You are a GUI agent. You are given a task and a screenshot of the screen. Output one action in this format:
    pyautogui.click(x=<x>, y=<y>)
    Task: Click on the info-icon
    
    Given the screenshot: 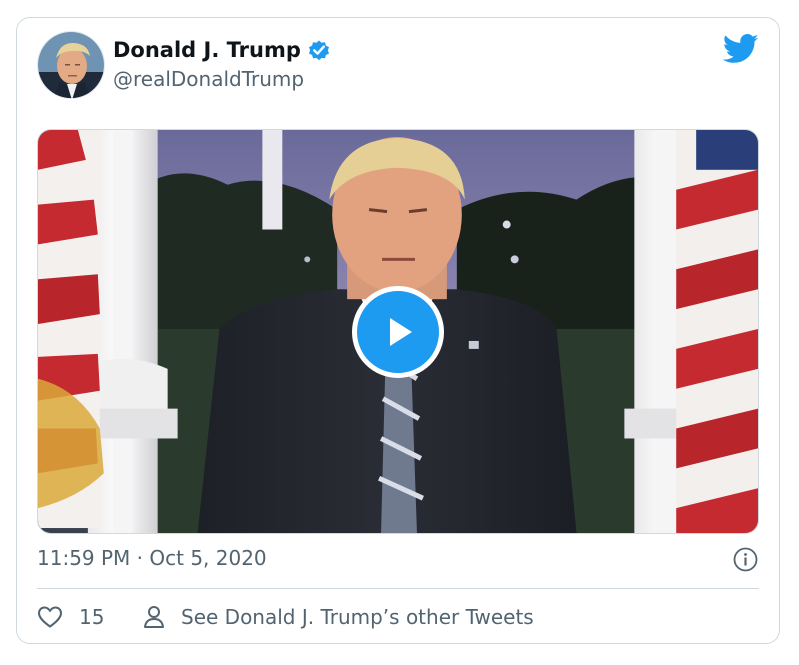 What is the action you would take?
    pyautogui.click(x=745, y=559)
    